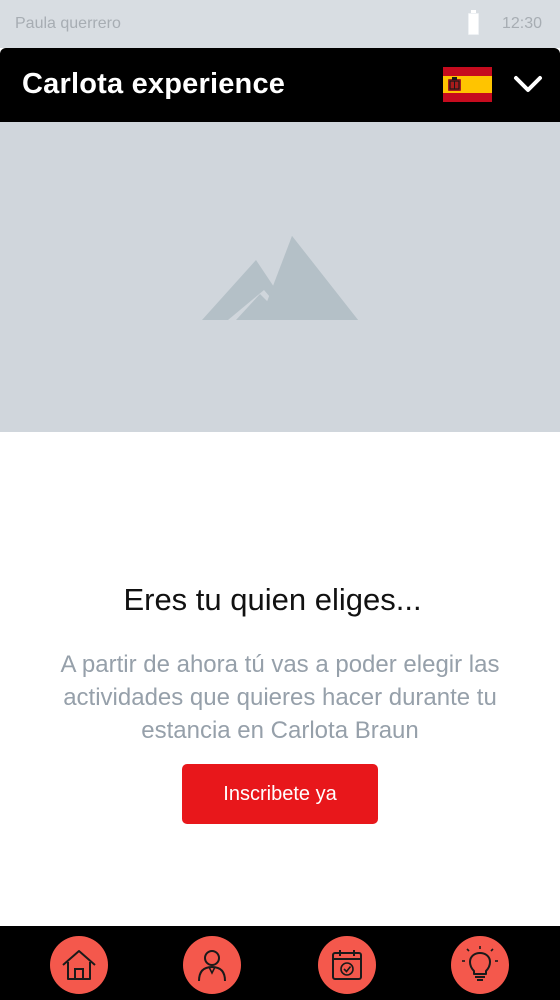 The image size is (560, 1000). Describe the element at coordinates (280, 794) in the screenshot. I see `signup-button: Inscribete ya` at that location.